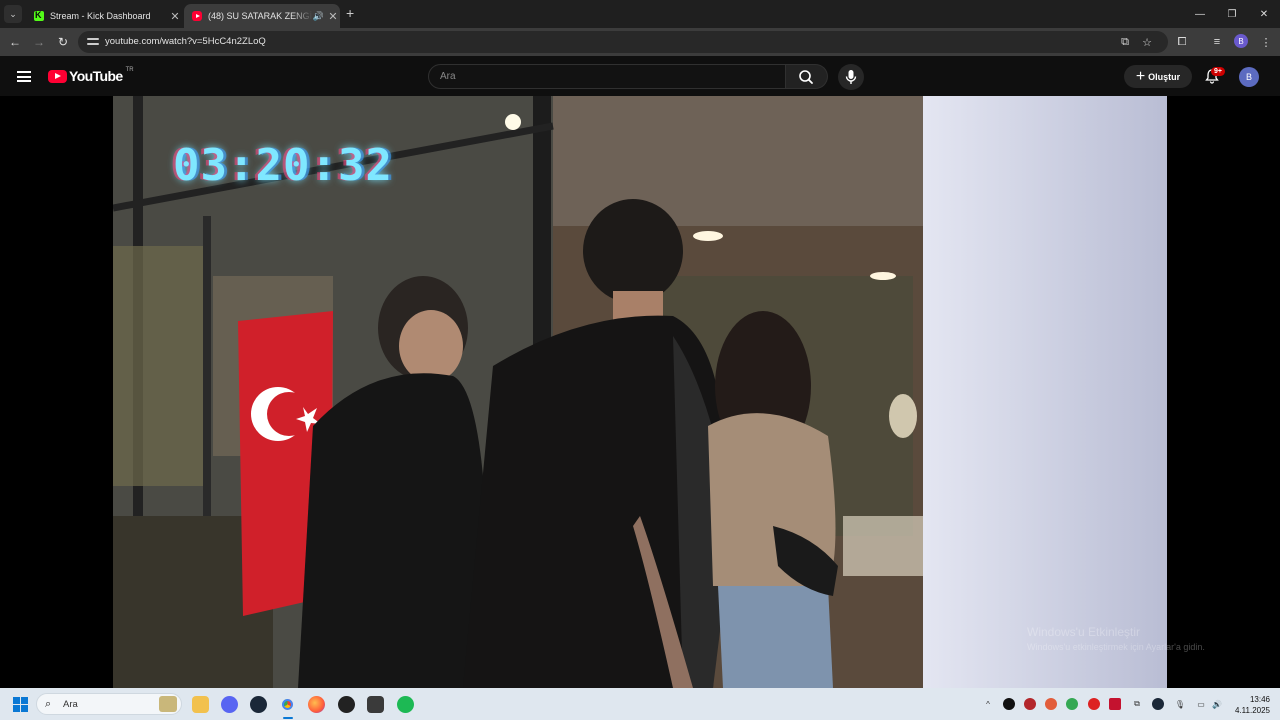 The width and height of the screenshot is (1280, 720). I want to click on search-icon, so click(806, 77).